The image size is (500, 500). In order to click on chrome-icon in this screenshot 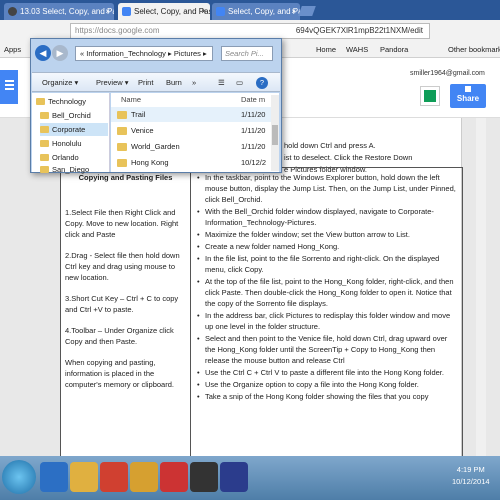, I will do `click(114, 477)`.